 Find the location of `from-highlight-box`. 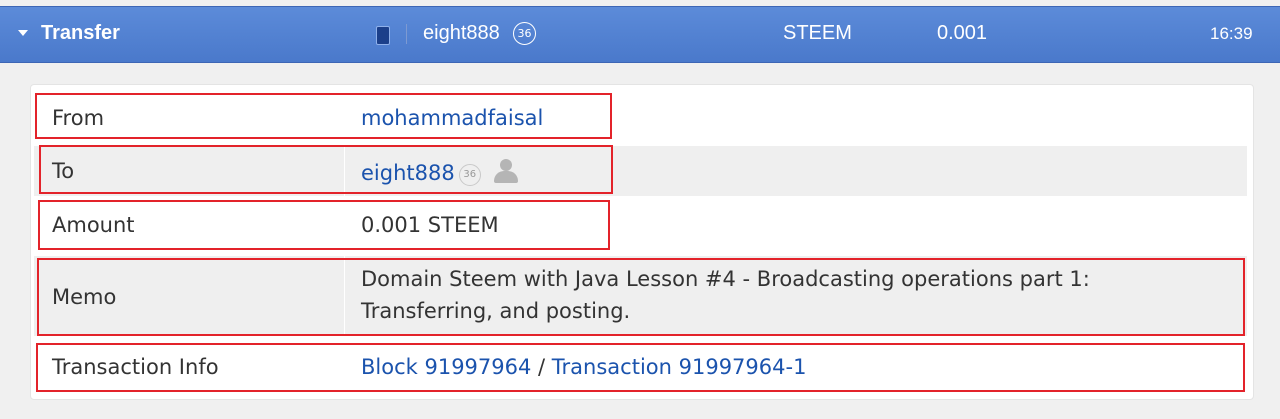

from-highlight-box is located at coordinates (323, 116).